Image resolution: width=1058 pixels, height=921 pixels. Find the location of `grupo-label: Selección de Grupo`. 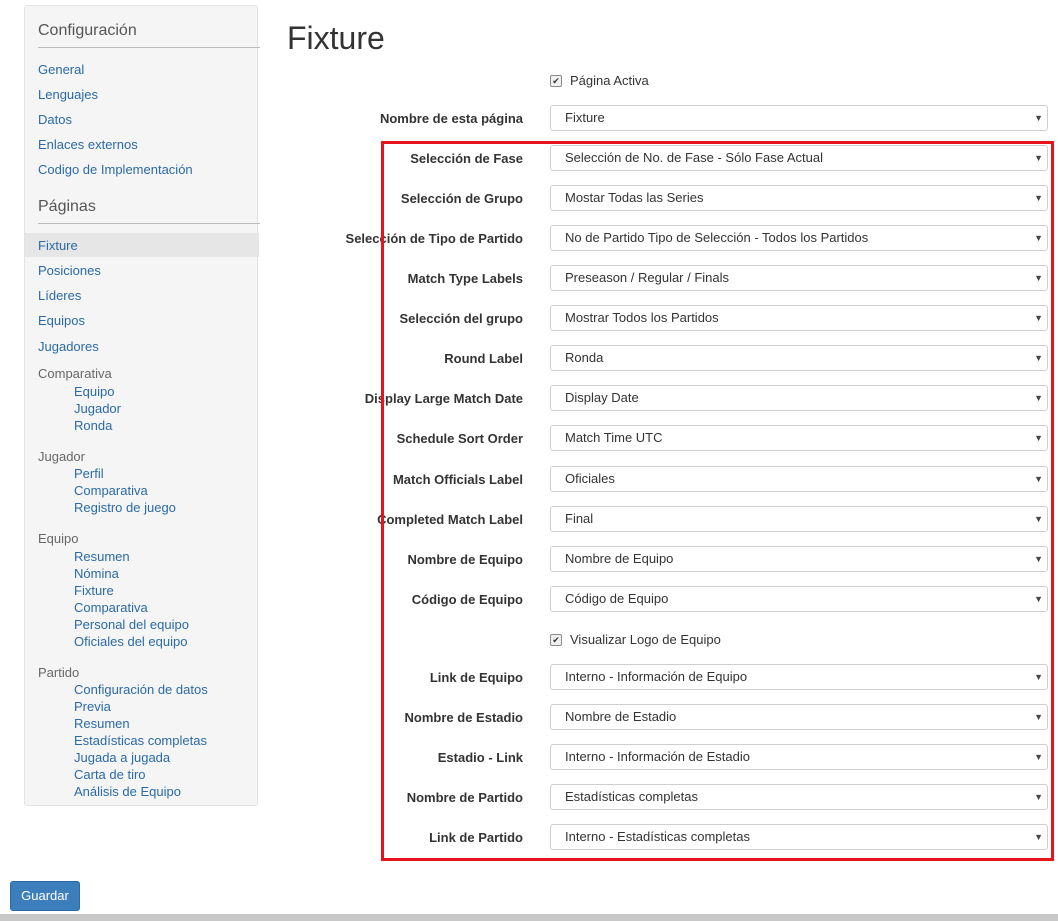

grupo-label: Selección de Grupo is located at coordinates (461, 198).